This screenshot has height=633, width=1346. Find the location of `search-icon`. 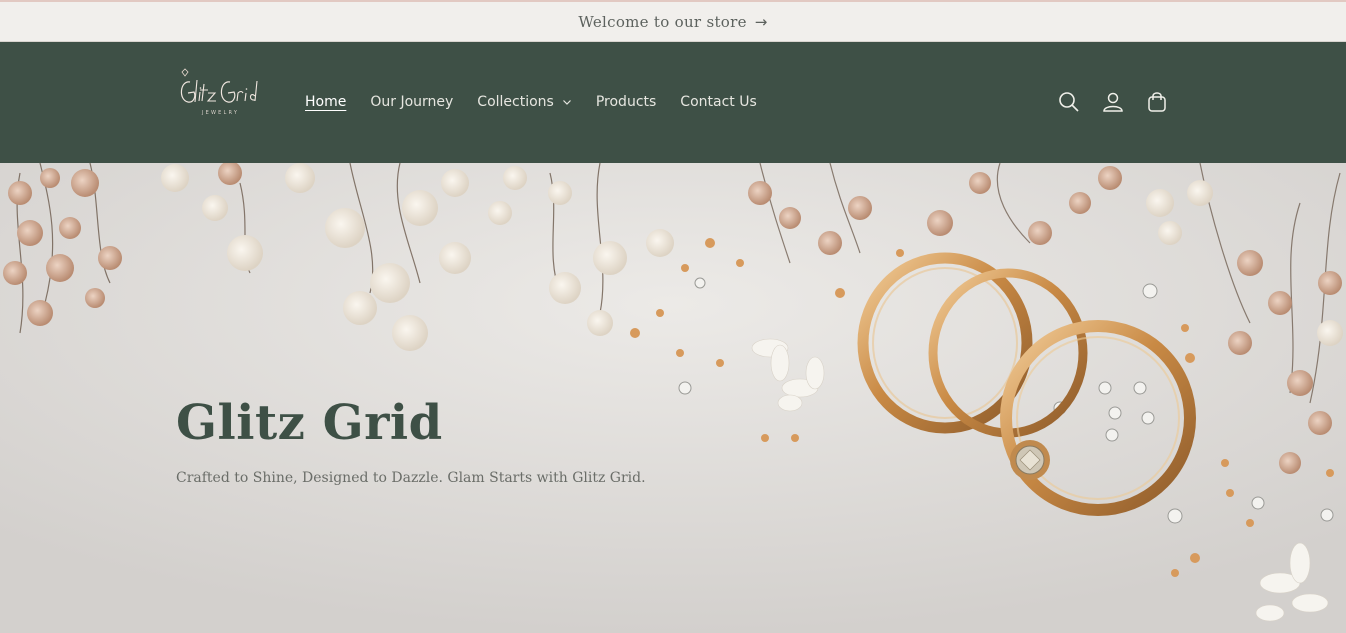

search-icon is located at coordinates (1069, 102).